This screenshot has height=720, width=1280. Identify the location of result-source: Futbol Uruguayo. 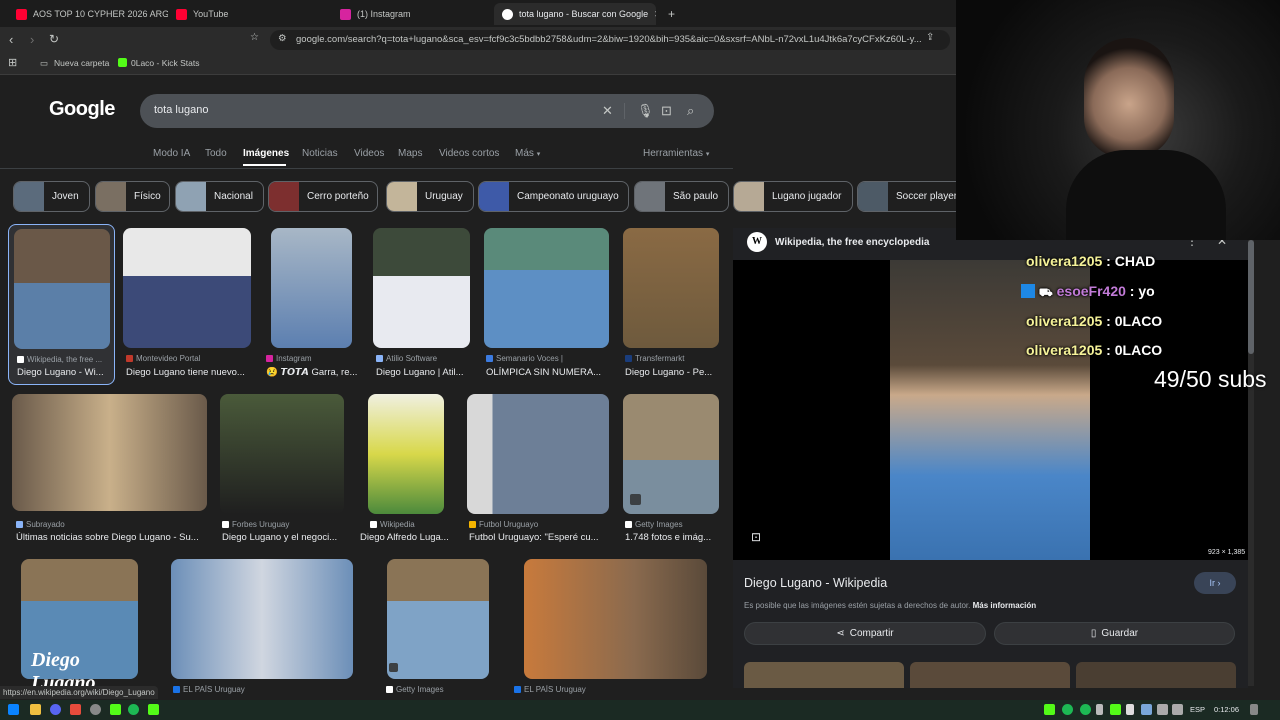
(539, 524).